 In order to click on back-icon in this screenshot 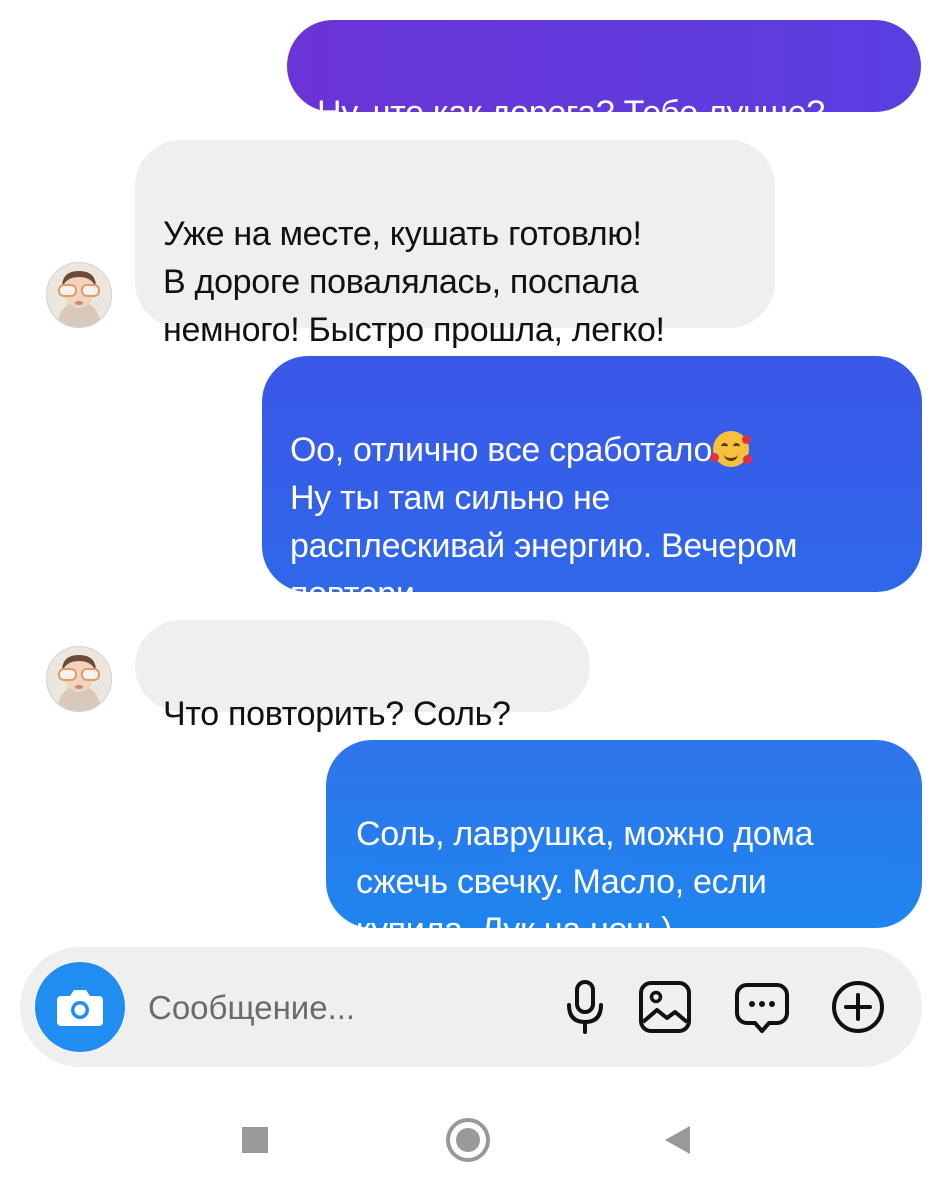, I will do `click(677, 1140)`.